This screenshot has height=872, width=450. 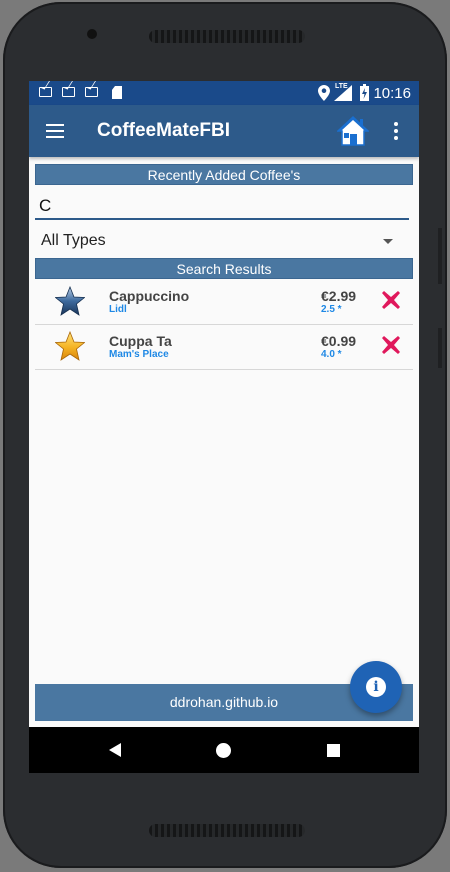 I want to click on location-icon, so click(x=324, y=93).